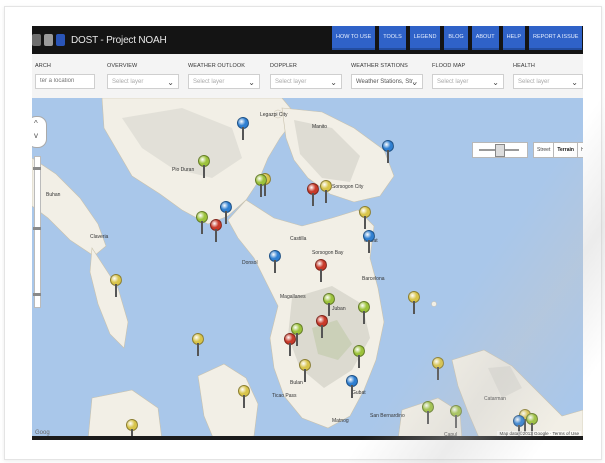 The width and height of the screenshot is (605, 463). Describe the element at coordinates (392, 38) in the screenshot. I see `nav-tools: TOOLS` at that location.